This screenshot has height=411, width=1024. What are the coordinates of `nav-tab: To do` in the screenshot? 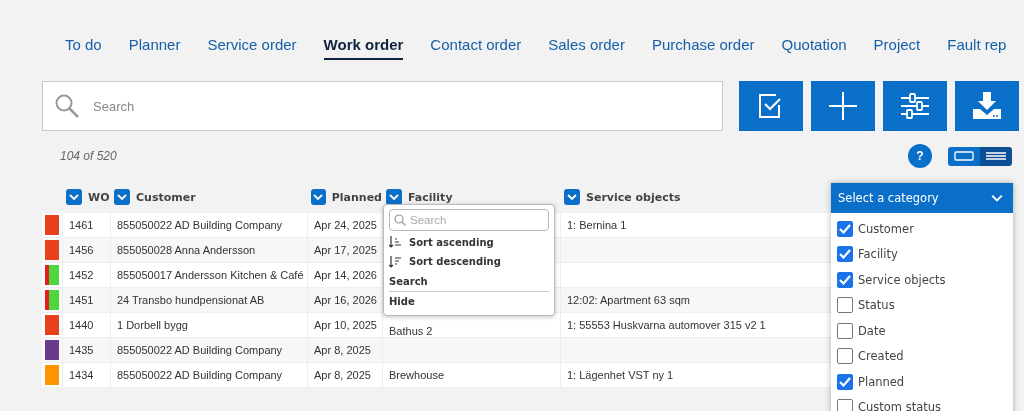 It's located at (83, 48).